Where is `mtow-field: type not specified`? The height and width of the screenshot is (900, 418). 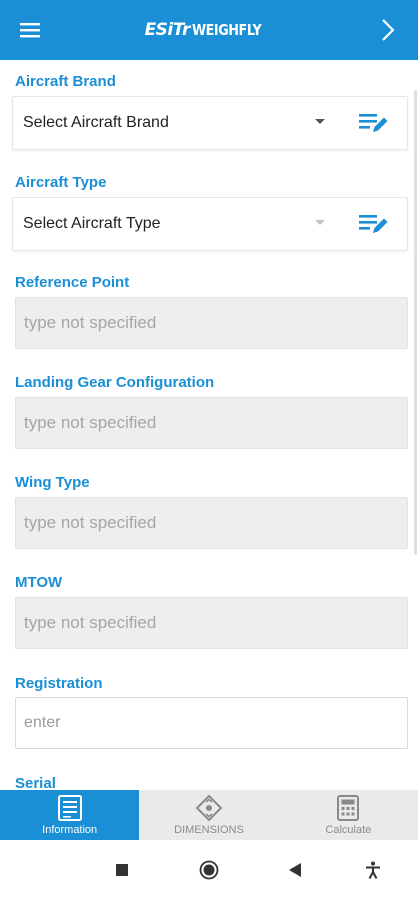 mtow-field: type not specified is located at coordinates (211, 623).